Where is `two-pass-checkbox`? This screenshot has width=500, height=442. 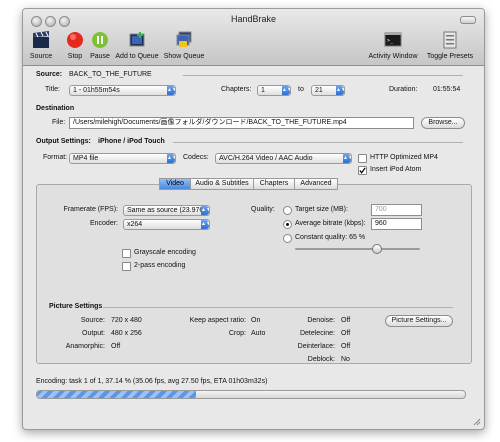
two-pass-checkbox is located at coordinates (126, 266).